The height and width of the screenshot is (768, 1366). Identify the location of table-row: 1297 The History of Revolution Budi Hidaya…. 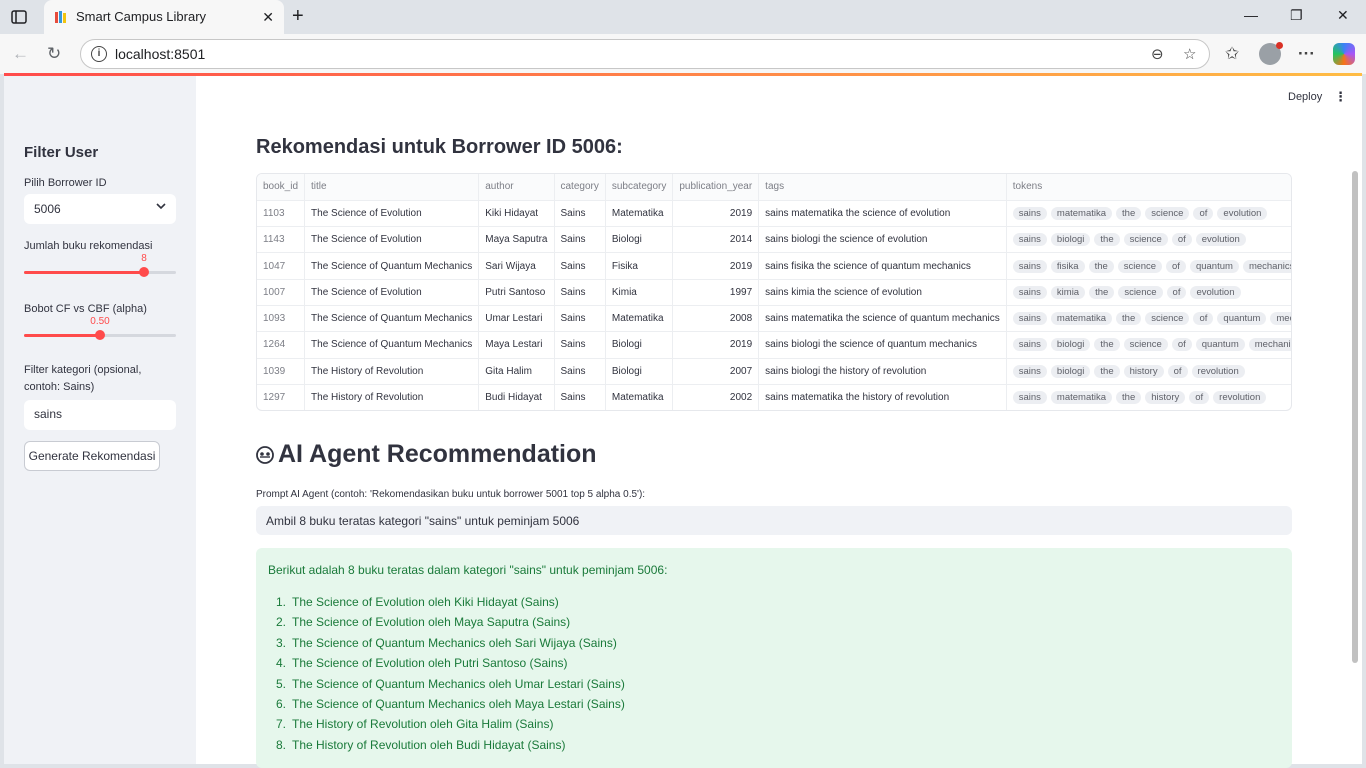
(774, 397).